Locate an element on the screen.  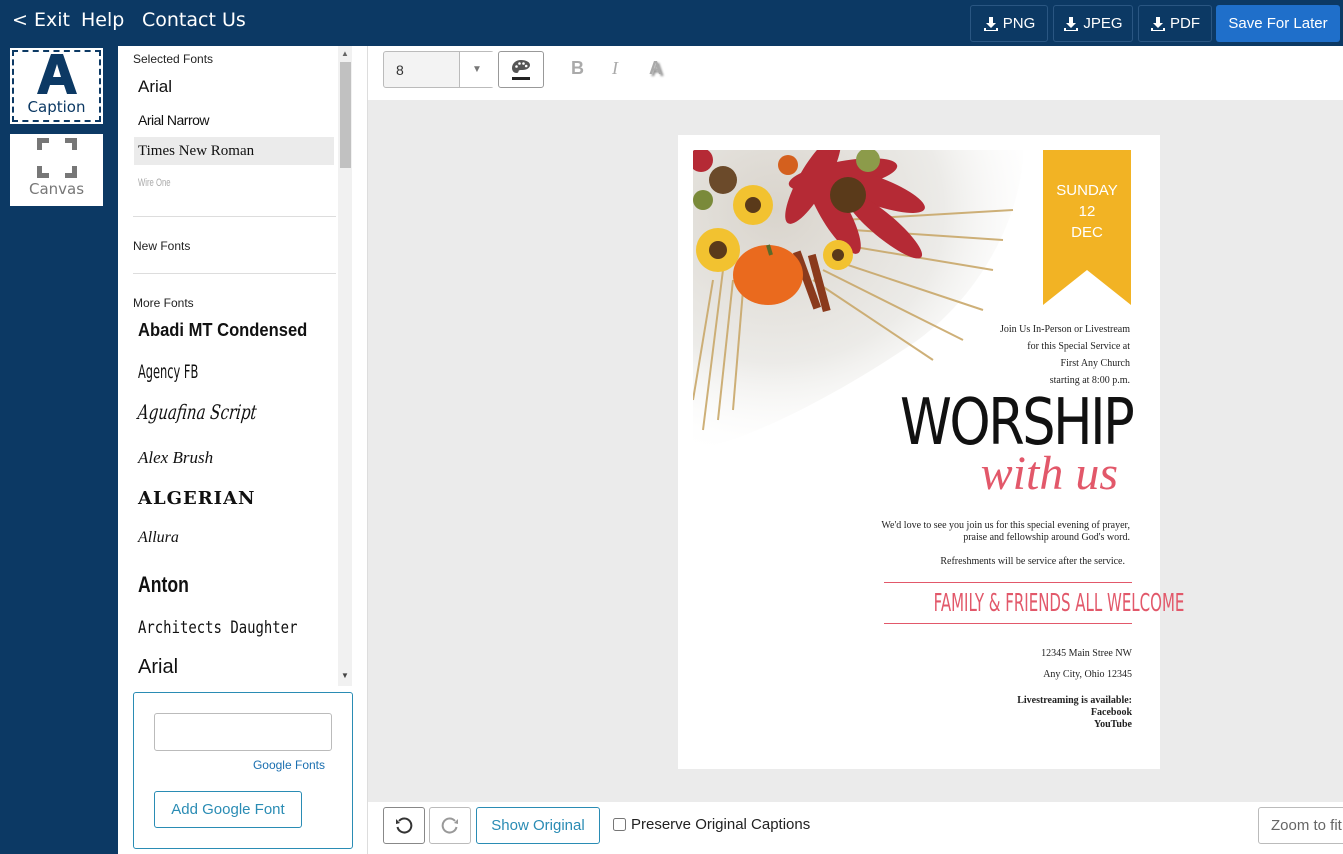
jpeg-label: JPEG is located at coordinates (1103, 23).